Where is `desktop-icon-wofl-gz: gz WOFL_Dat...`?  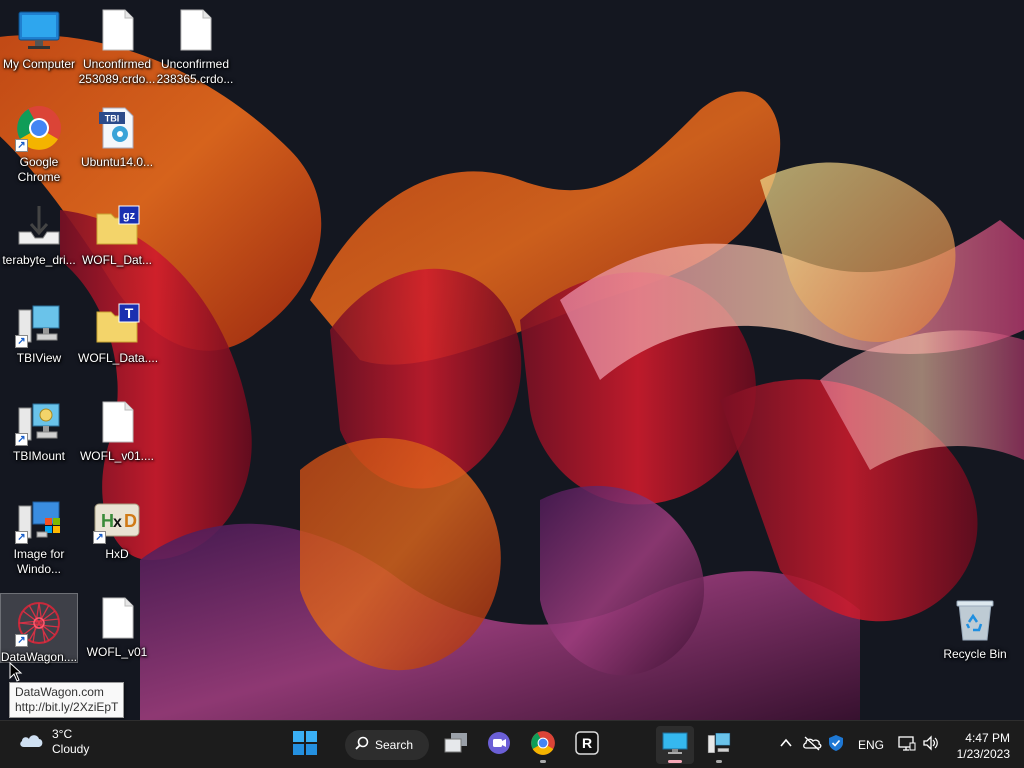 desktop-icon-wofl-gz: gz WOFL_Dat... is located at coordinates (117, 232).